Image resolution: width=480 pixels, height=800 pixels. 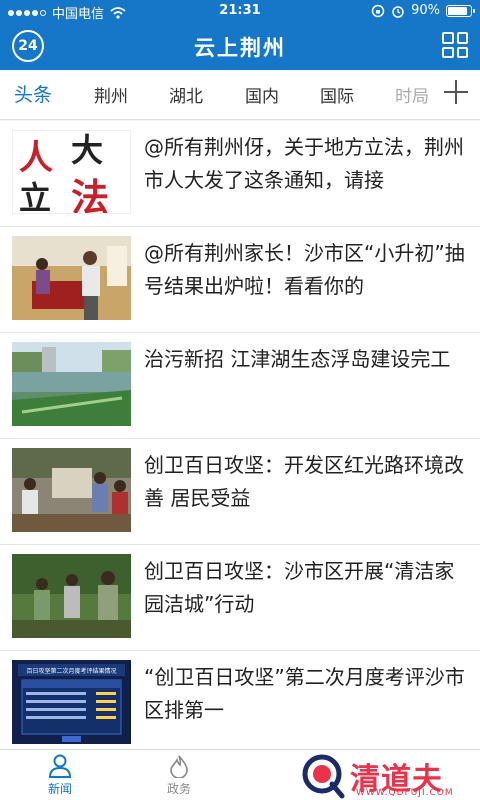 I want to click on user-icon, so click(x=60, y=766).